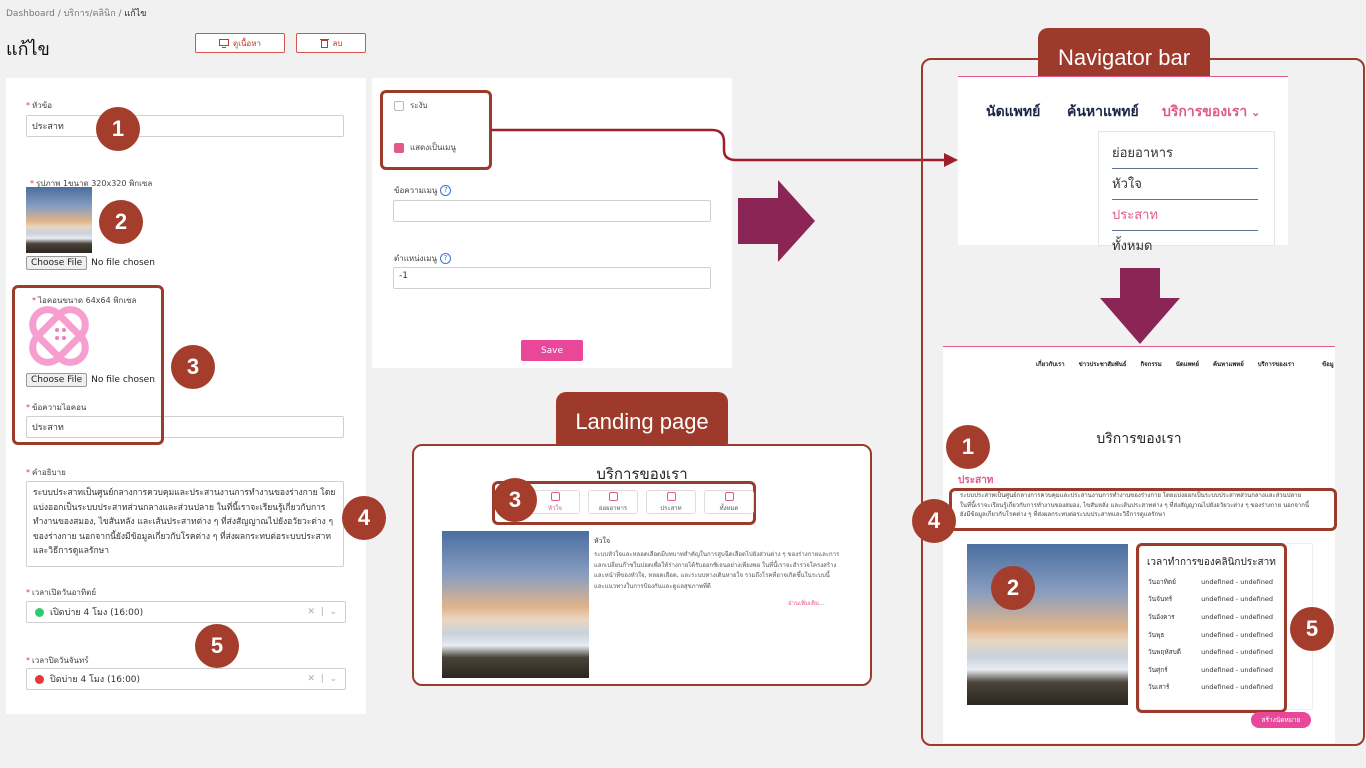  Describe the element at coordinates (613, 502) in the screenshot. I see `tab-digestive: ย่อยอาหาร` at that location.